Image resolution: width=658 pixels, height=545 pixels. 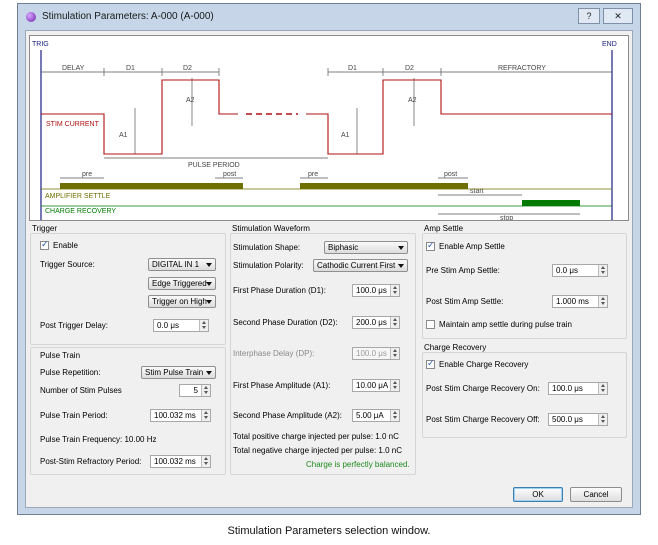 I want to click on dp-input: 100.0 μs, so click(x=376, y=353).